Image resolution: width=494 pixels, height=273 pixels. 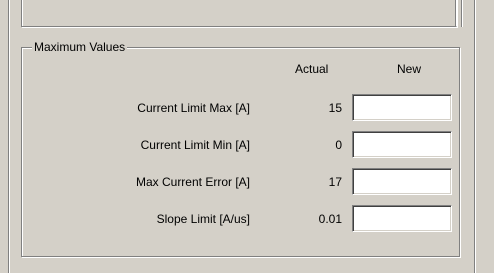 What do you see at coordinates (80, 47) in the screenshot?
I see `groupbox-title: Maximum Values` at bounding box center [80, 47].